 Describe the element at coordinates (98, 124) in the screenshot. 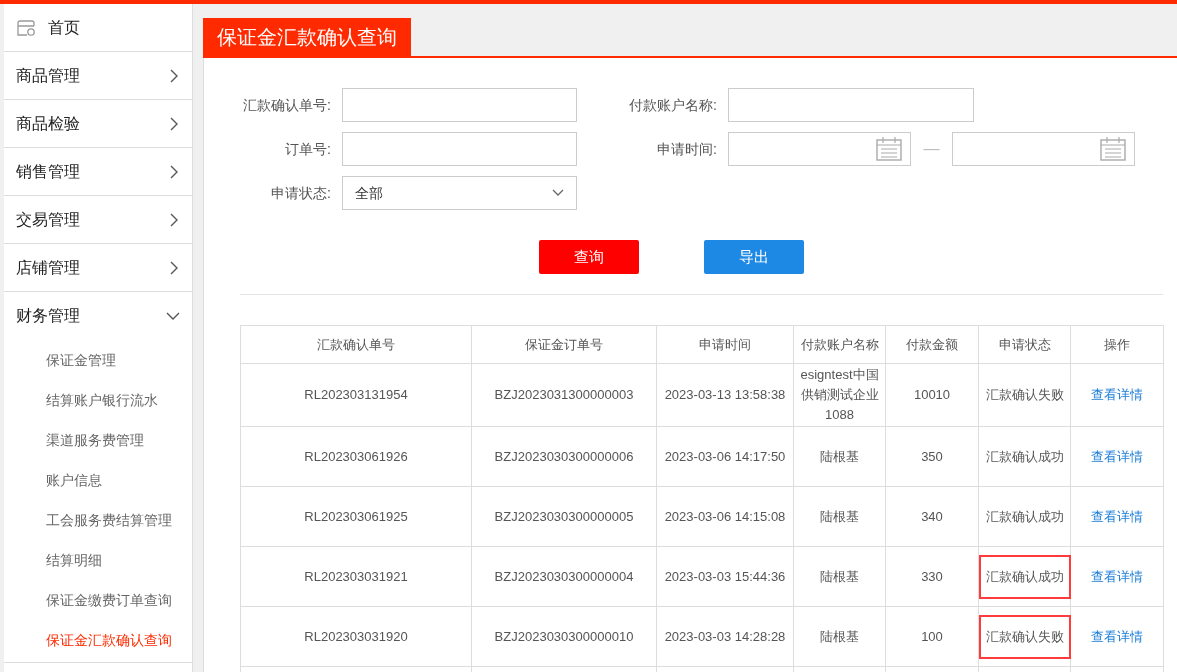

I see `sidebar-item: 商品检验` at that location.